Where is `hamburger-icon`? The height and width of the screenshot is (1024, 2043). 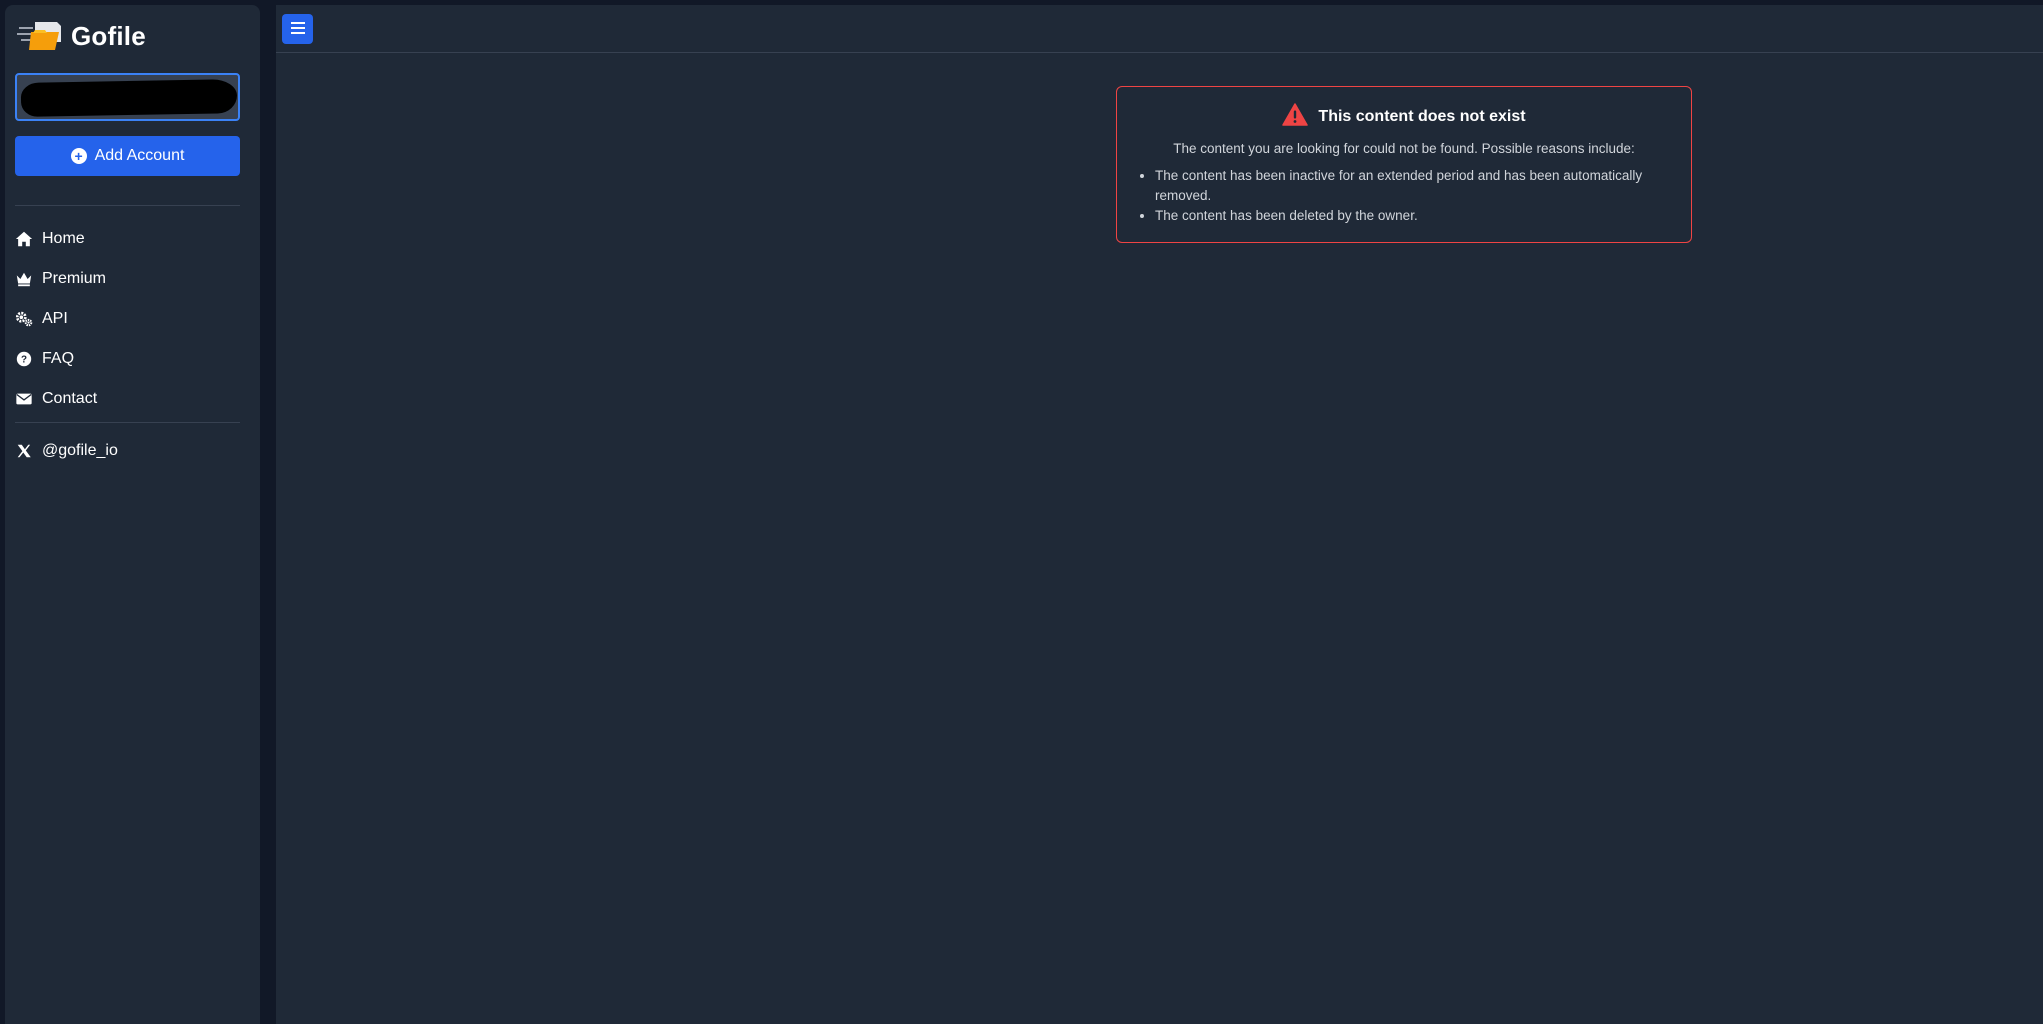 hamburger-icon is located at coordinates (297, 29).